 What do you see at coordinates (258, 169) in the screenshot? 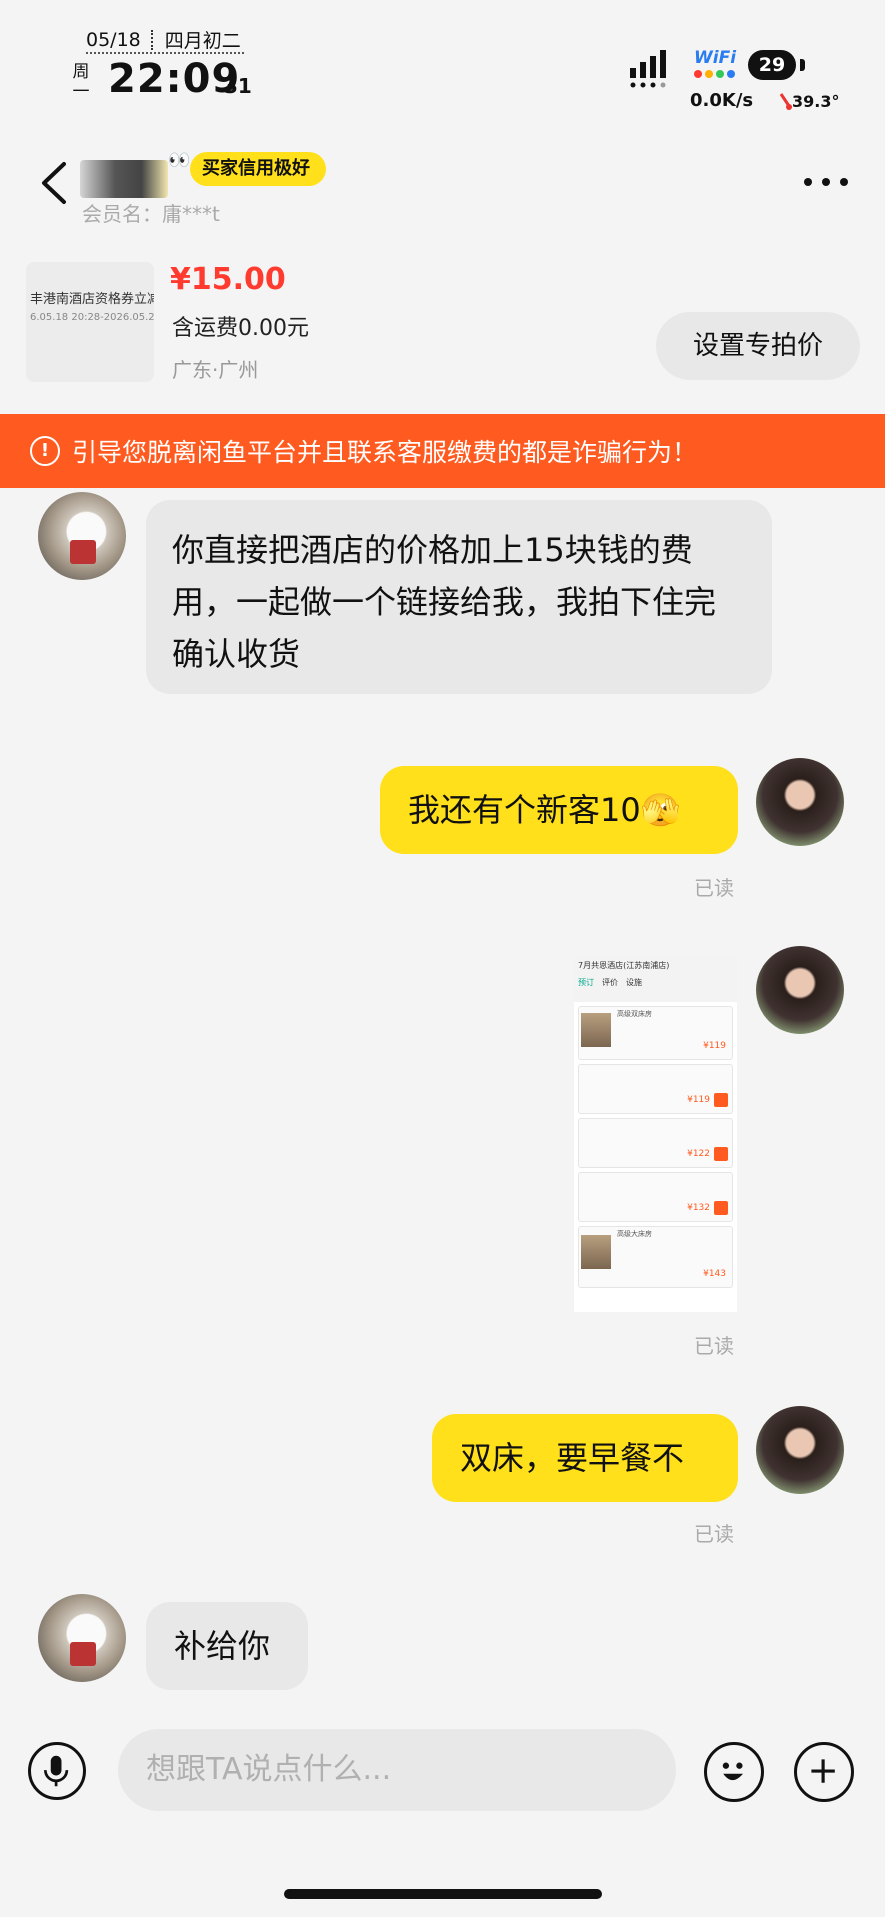
I see `credit-badge: 买家信用极好` at bounding box center [258, 169].